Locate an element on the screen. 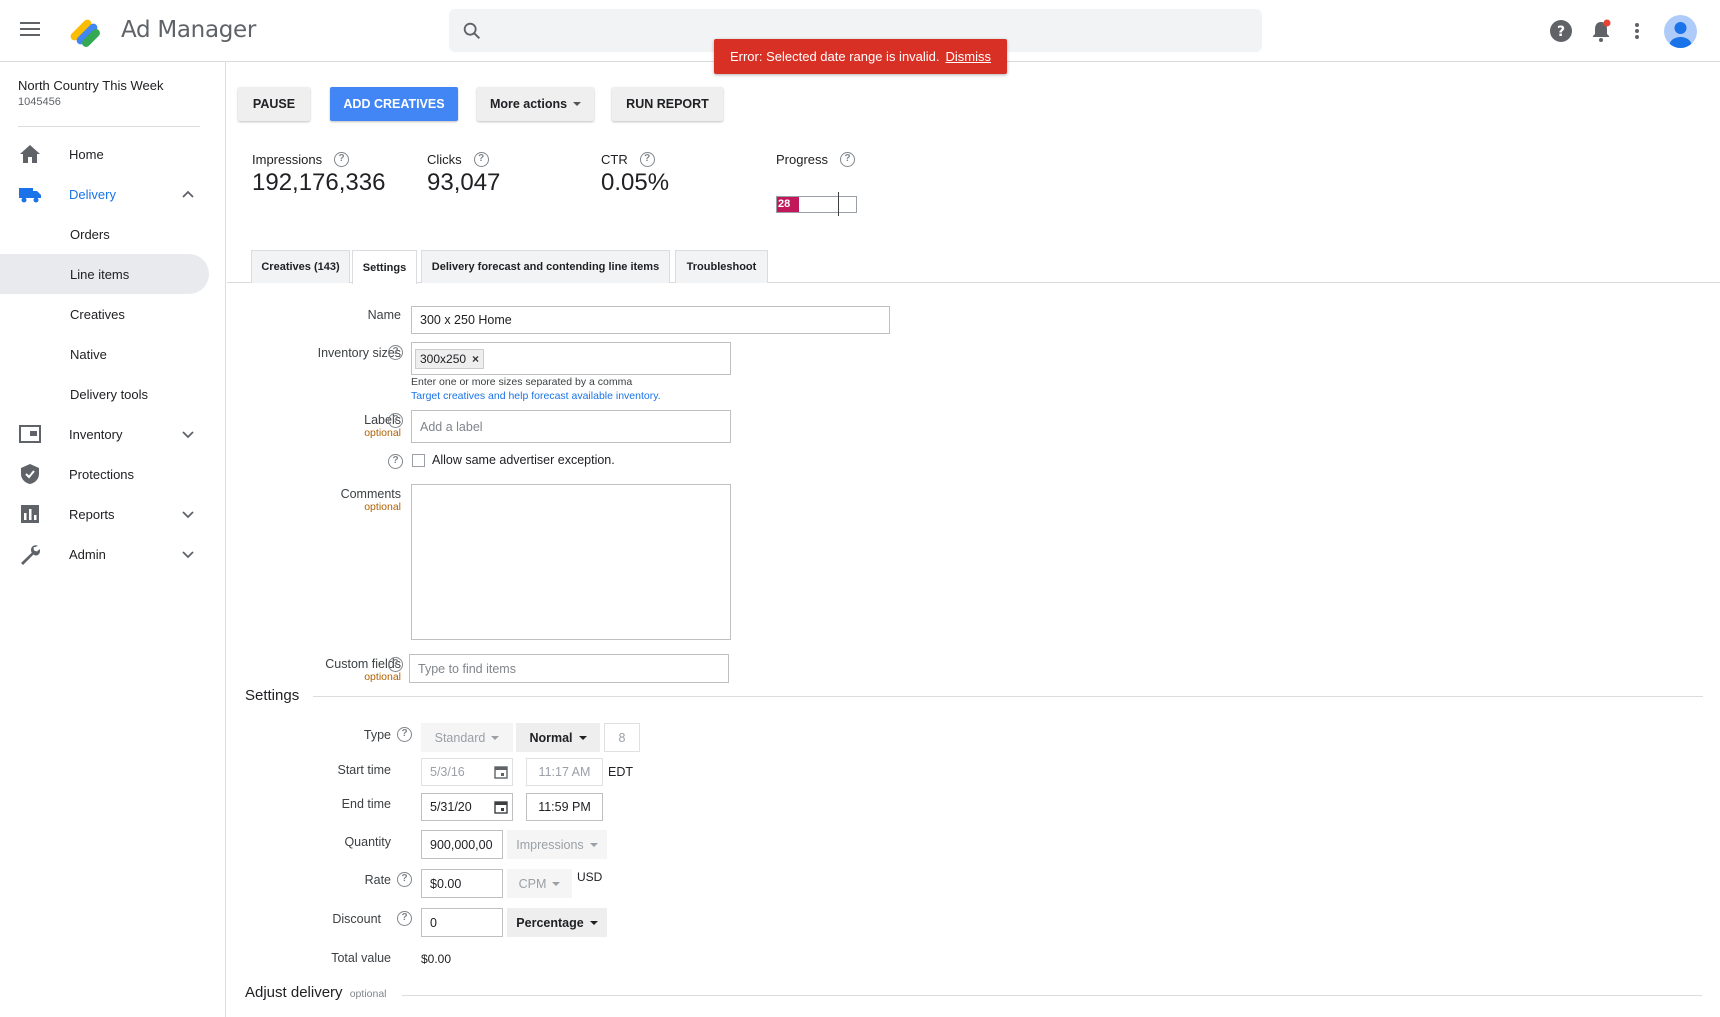 This screenshot has width=1720, height=1017. discount-label: Discount is located at coordinates (356, 919).